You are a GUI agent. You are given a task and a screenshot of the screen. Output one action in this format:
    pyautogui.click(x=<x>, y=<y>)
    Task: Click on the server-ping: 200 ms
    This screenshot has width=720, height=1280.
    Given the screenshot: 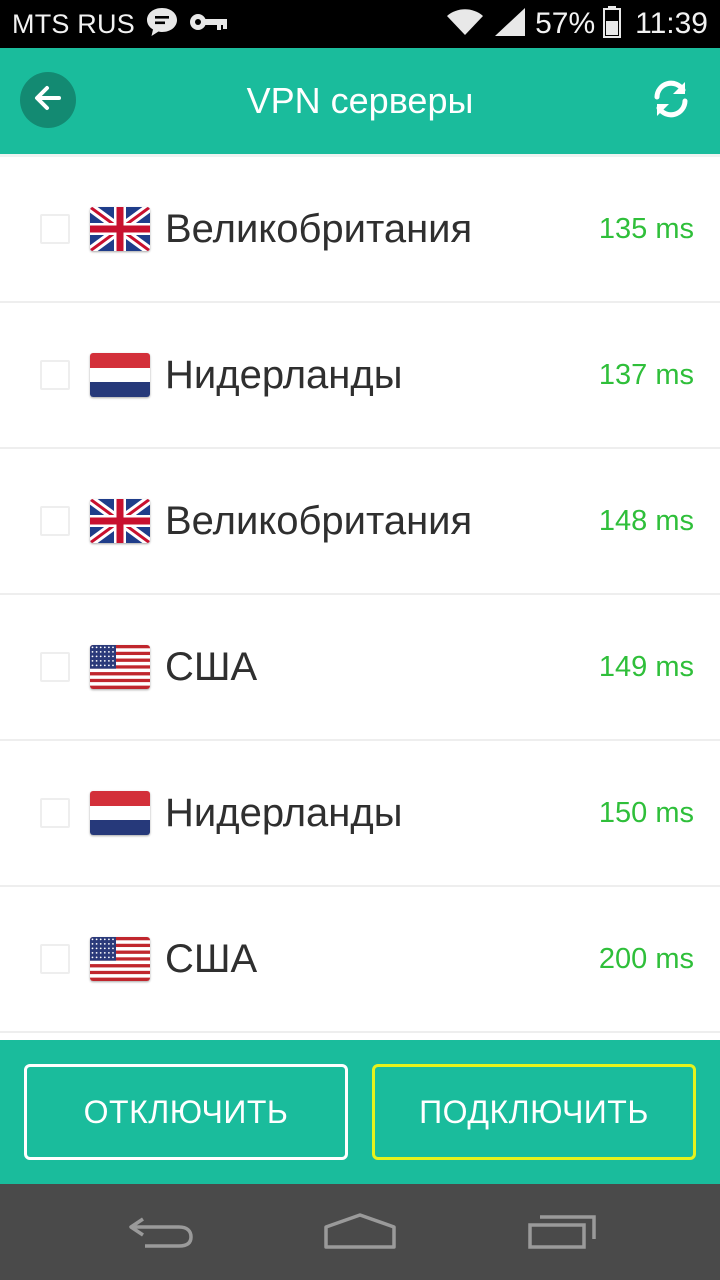 What is the action you would take?
    pyautogui.click(x=646, y=958)
    